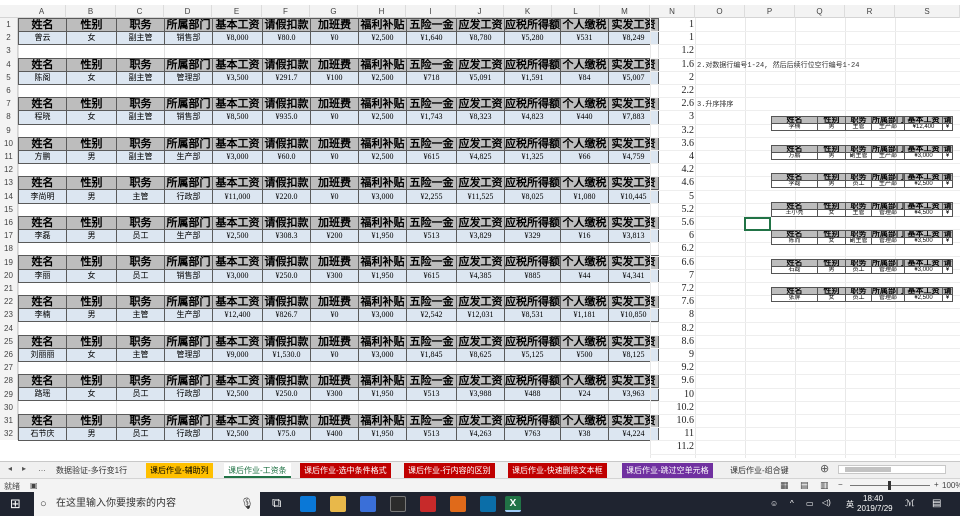  I want to click on microphone-icon: 🎙, so click(247, 504).